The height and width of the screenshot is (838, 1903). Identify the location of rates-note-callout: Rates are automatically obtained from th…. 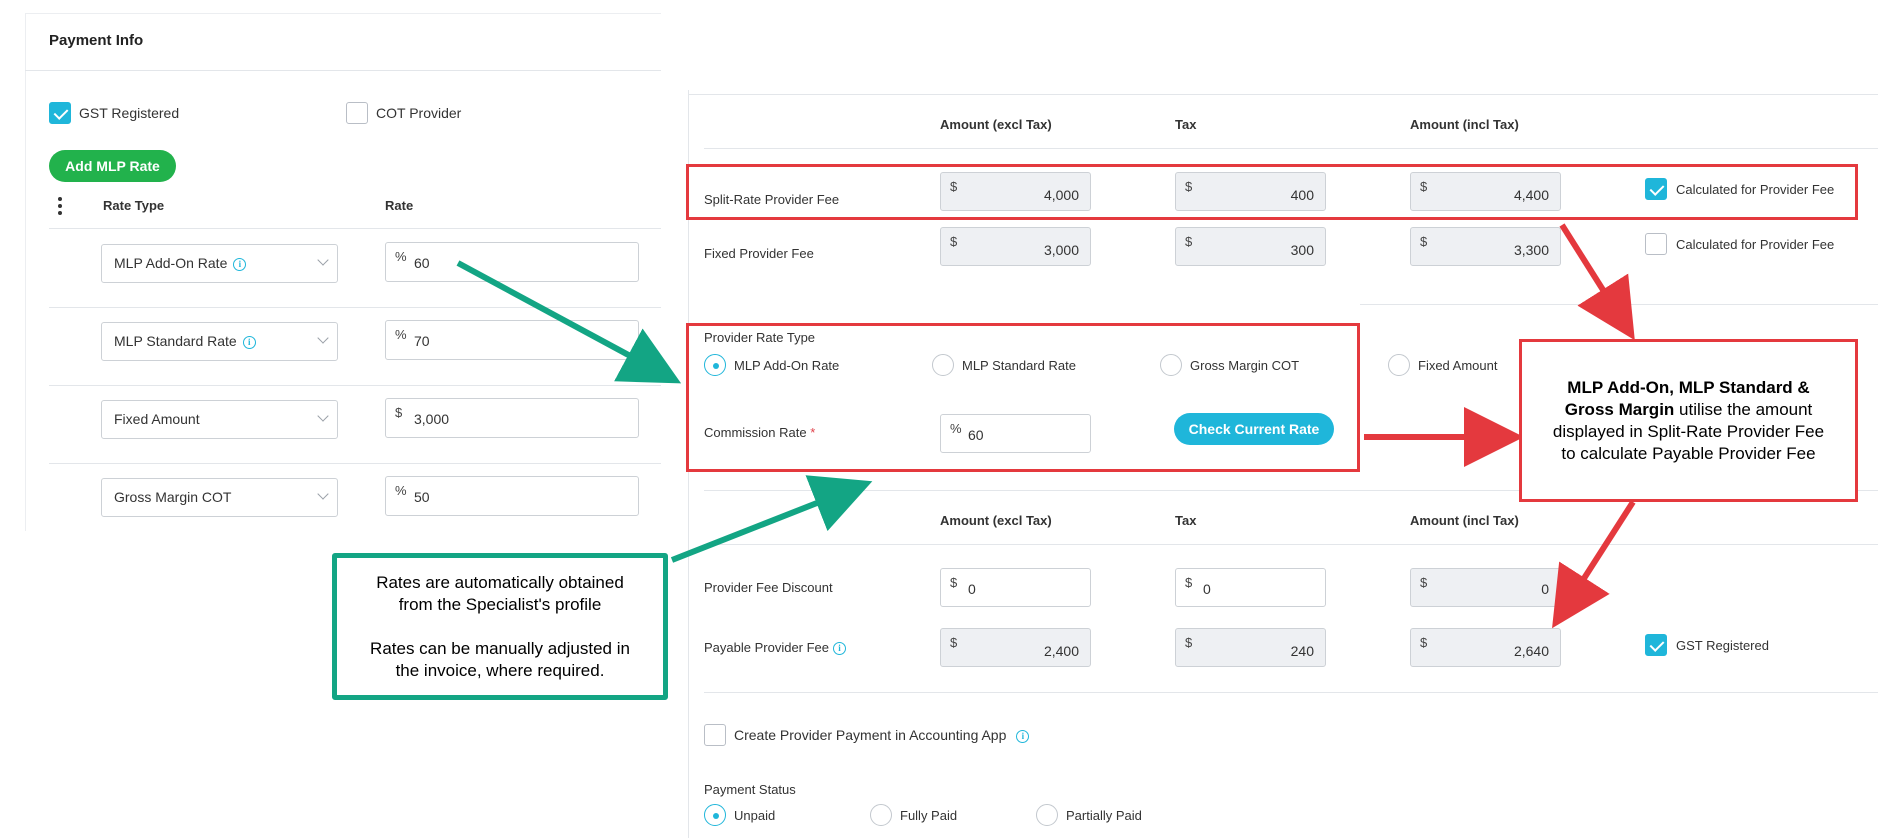
(500, 626).